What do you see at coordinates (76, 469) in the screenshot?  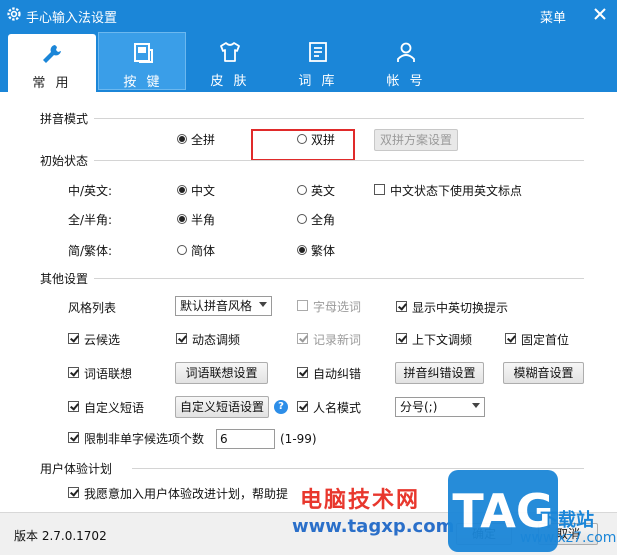 I see `section-user-experience: 用户体验计划` at bounding box center [76, 469].